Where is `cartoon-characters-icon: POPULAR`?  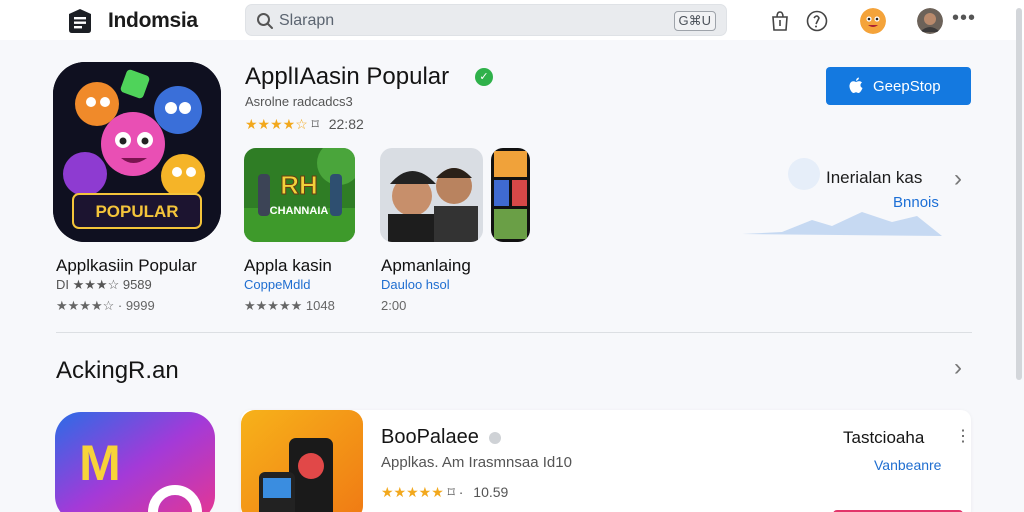 cartoon-characters-icon: POPULAR is located at coordinates (137, 152).